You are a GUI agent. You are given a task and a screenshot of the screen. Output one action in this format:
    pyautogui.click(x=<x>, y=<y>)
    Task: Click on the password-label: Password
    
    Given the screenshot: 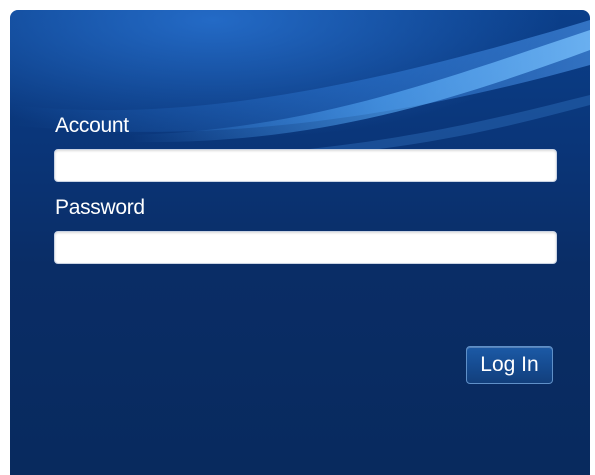 What is the action you would take?
    pyautogui.click(x=100, y=207)
    